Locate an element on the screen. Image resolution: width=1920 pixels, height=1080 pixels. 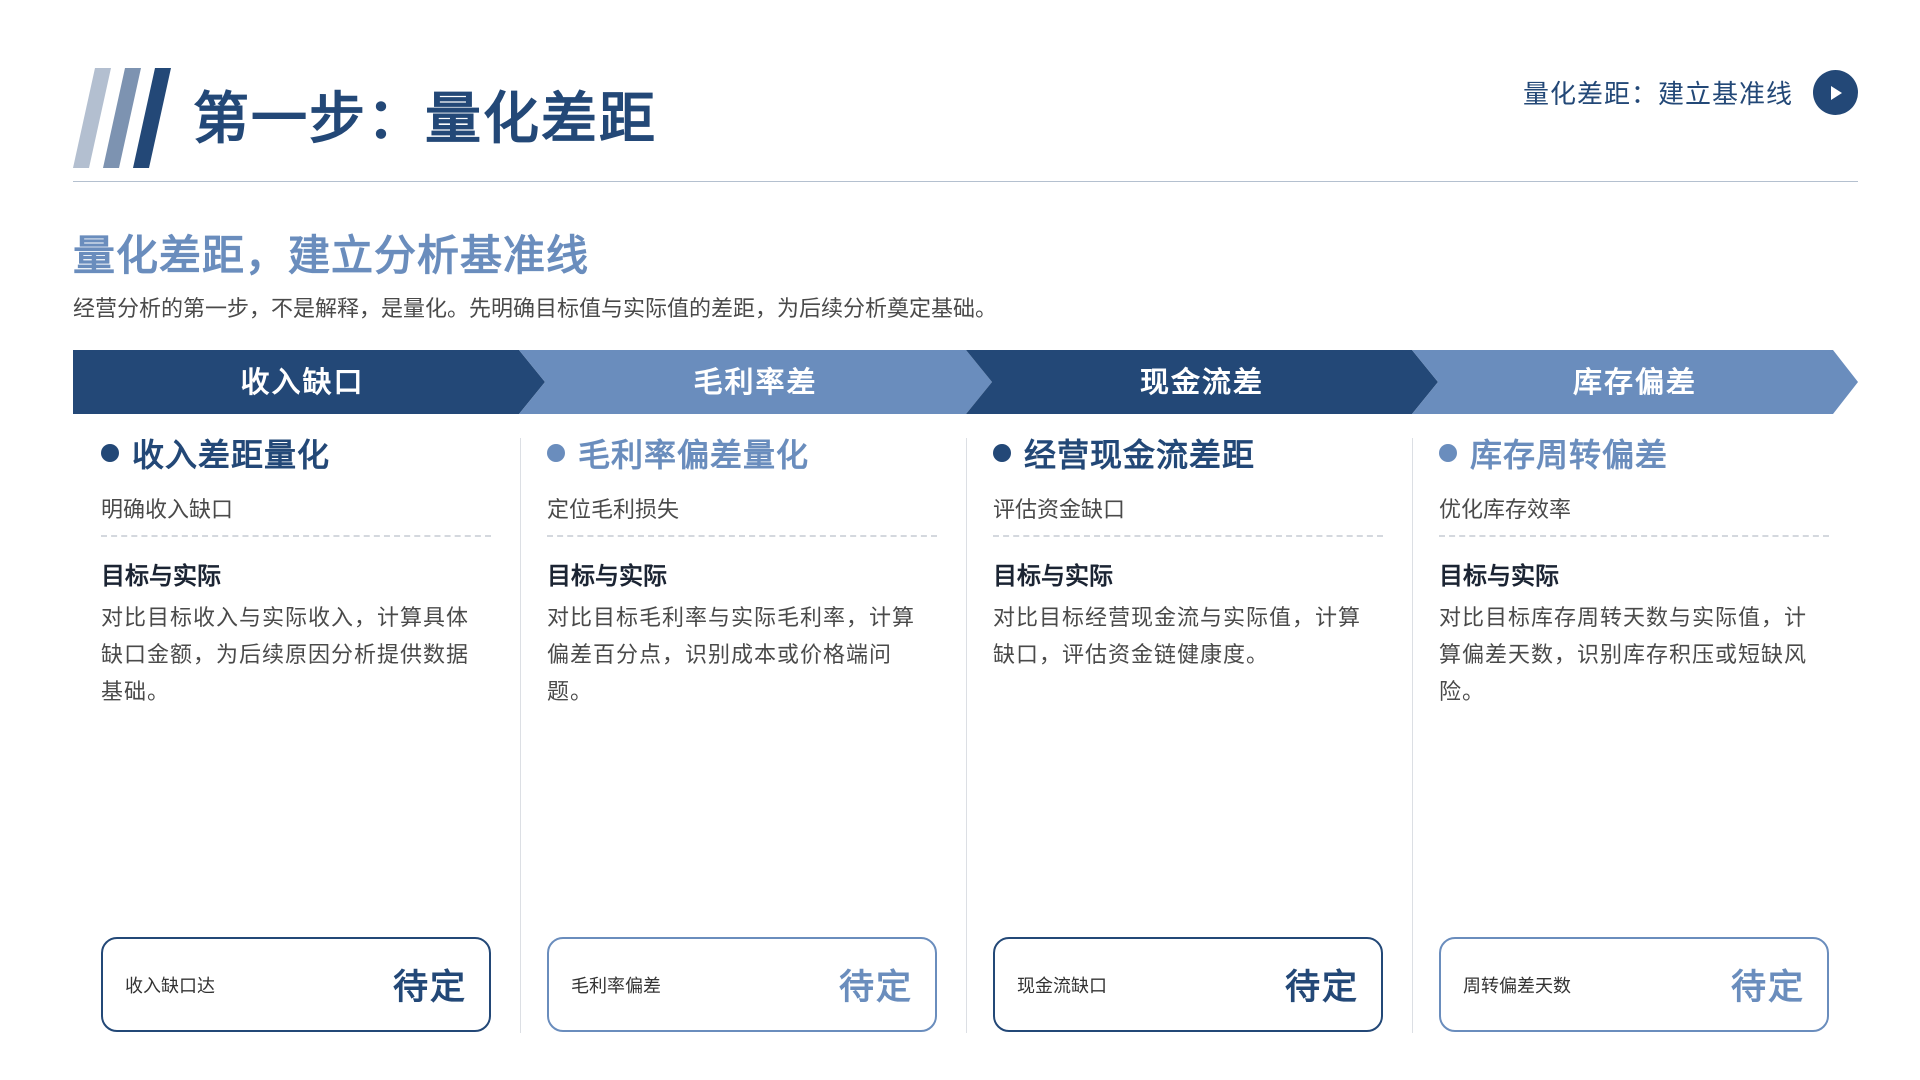
column-title: 经营现金流差距 is located at coordinates (1140, 455).